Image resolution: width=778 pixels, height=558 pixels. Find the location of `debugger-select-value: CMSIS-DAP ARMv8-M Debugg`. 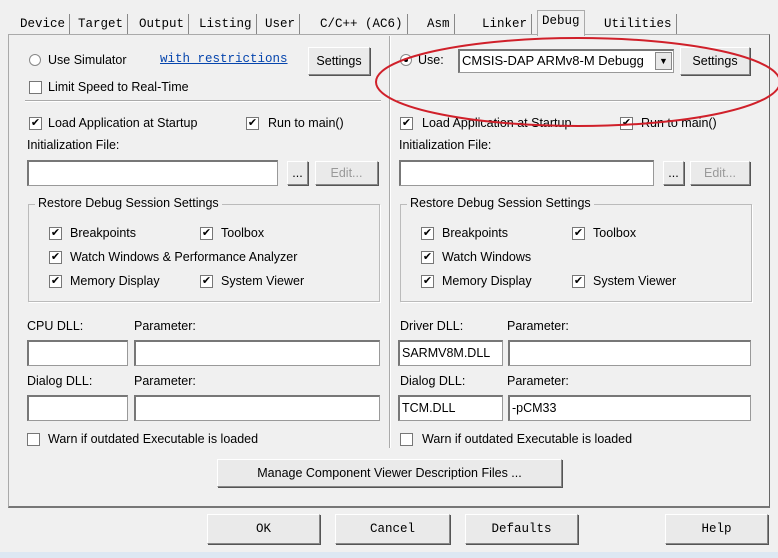

debugger-select-value: CMSIS-DAP ARMv8-M Debugg is located at coordinates (553, 60).